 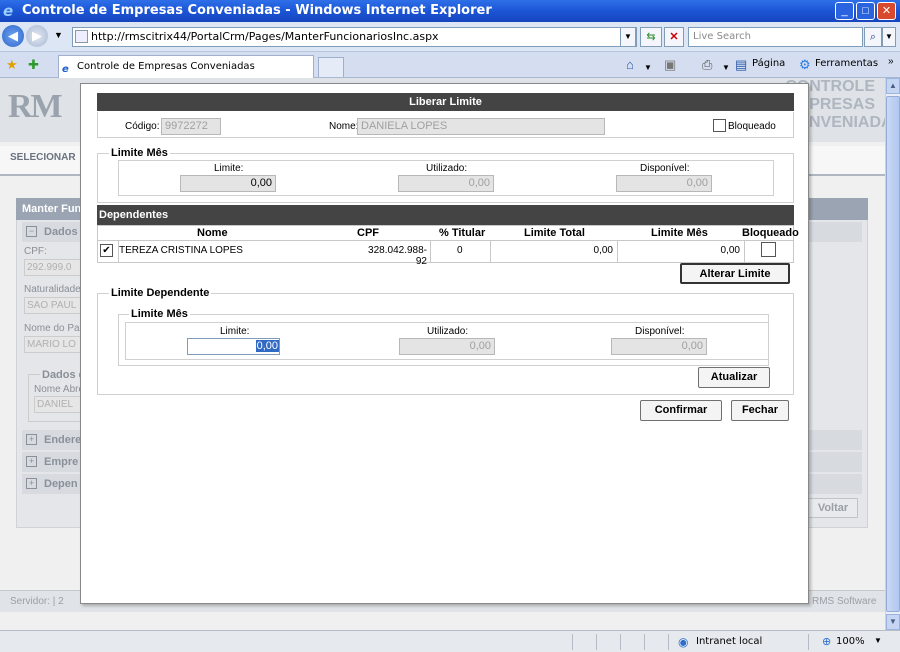 I want to click on dependente-limite-mes: 0,00, so click(x=730, y=250).